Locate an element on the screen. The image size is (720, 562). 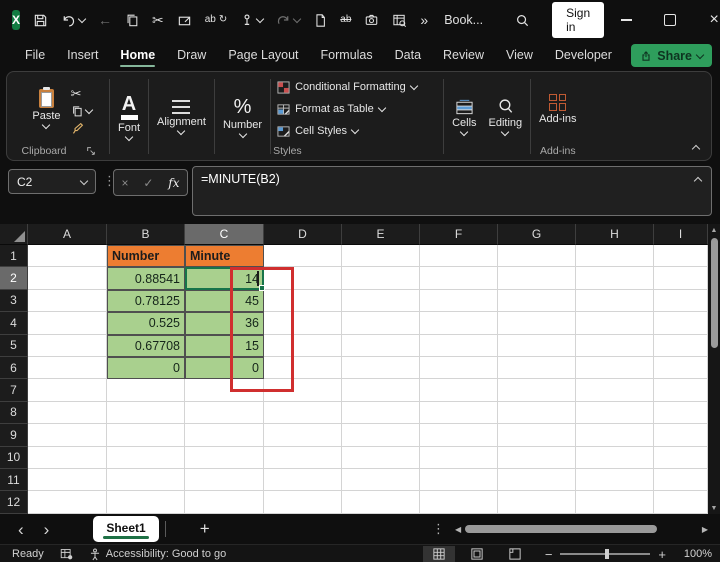
back-arrow-icon: ← is located at coordinates (105, 20).